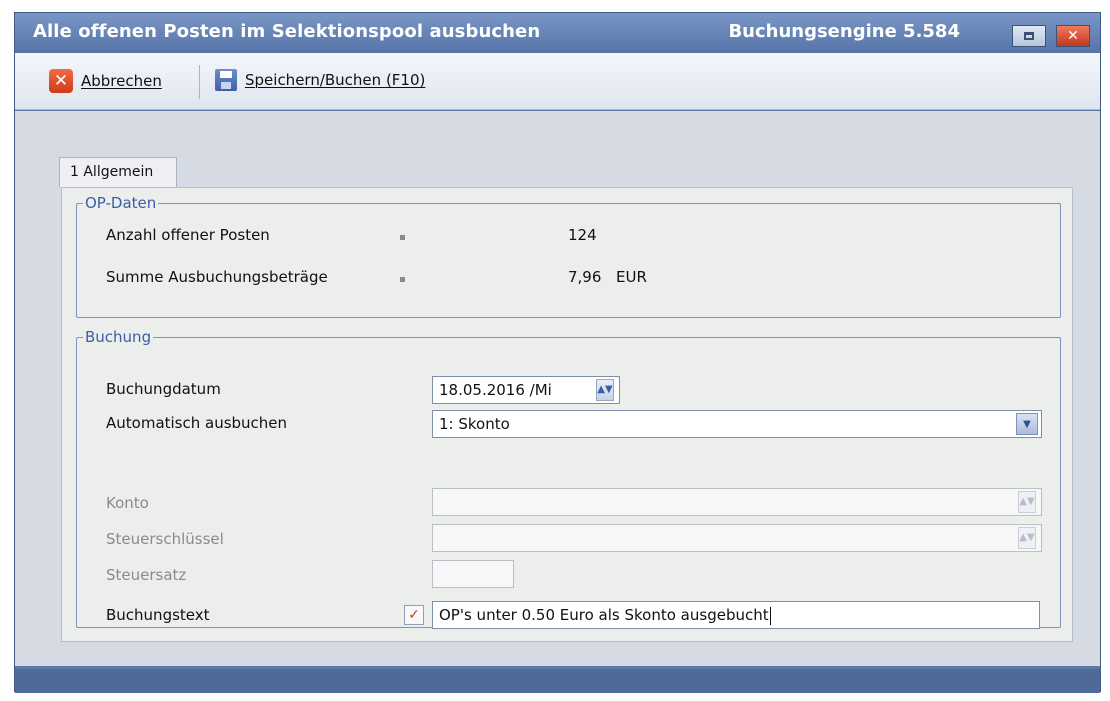  What do you see at coordinates (199, 82) in the screenshot?
I see `toolbar-separator` at bounding box center [199, 82].